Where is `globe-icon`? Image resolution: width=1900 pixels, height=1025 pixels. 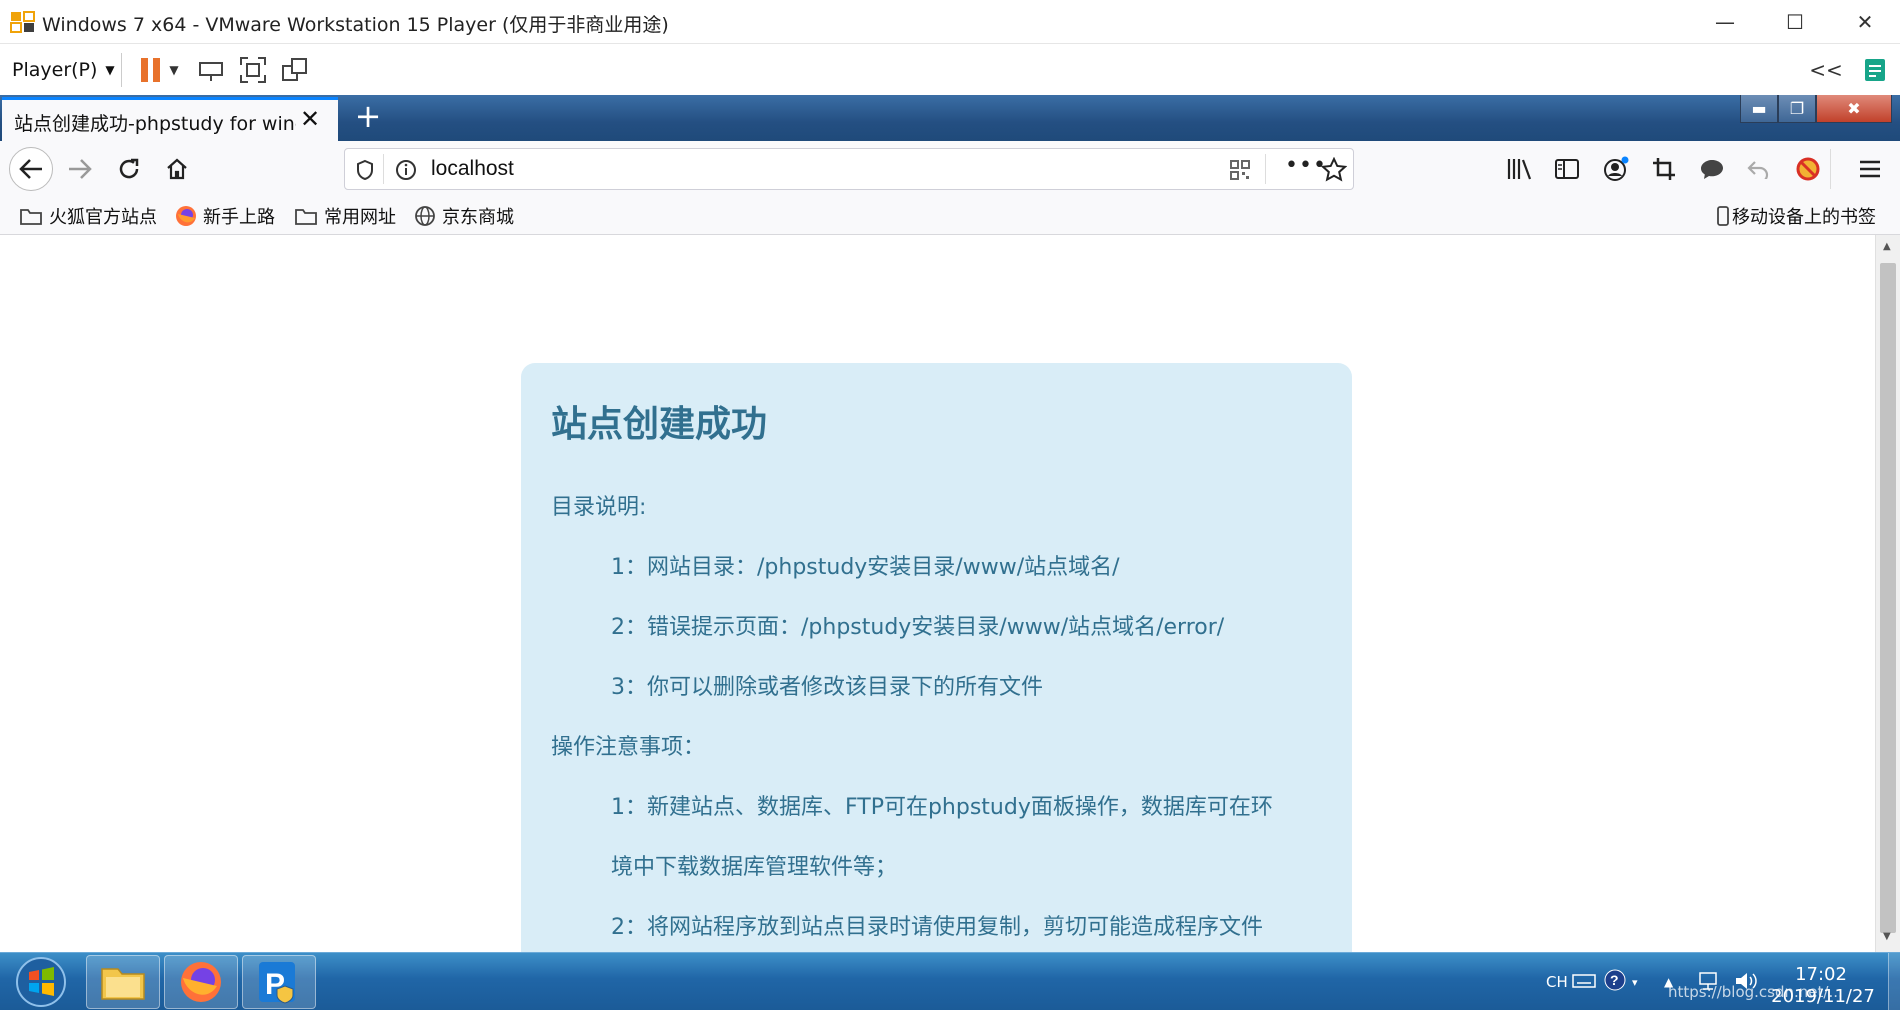 globe-icon is located at coordinates (425, 216).